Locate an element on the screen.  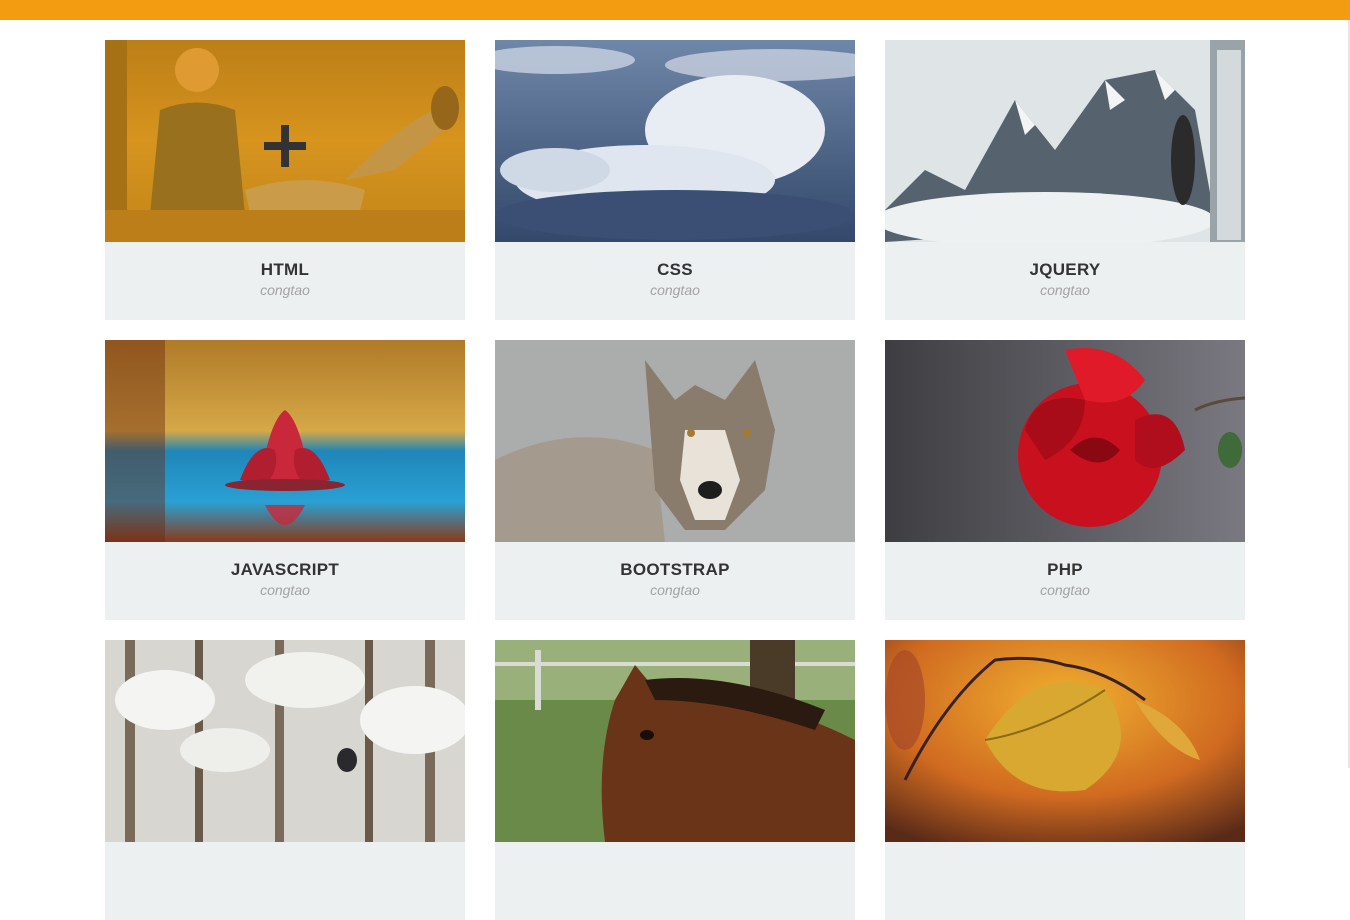
item-title: CSS is located at coordinates (675, 270).